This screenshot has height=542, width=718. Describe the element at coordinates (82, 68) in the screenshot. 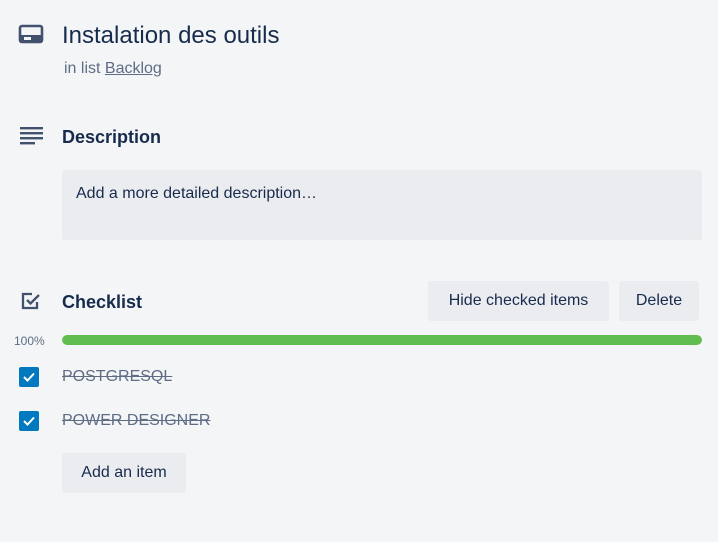

I see `in-list-prefix: in list` at that location.